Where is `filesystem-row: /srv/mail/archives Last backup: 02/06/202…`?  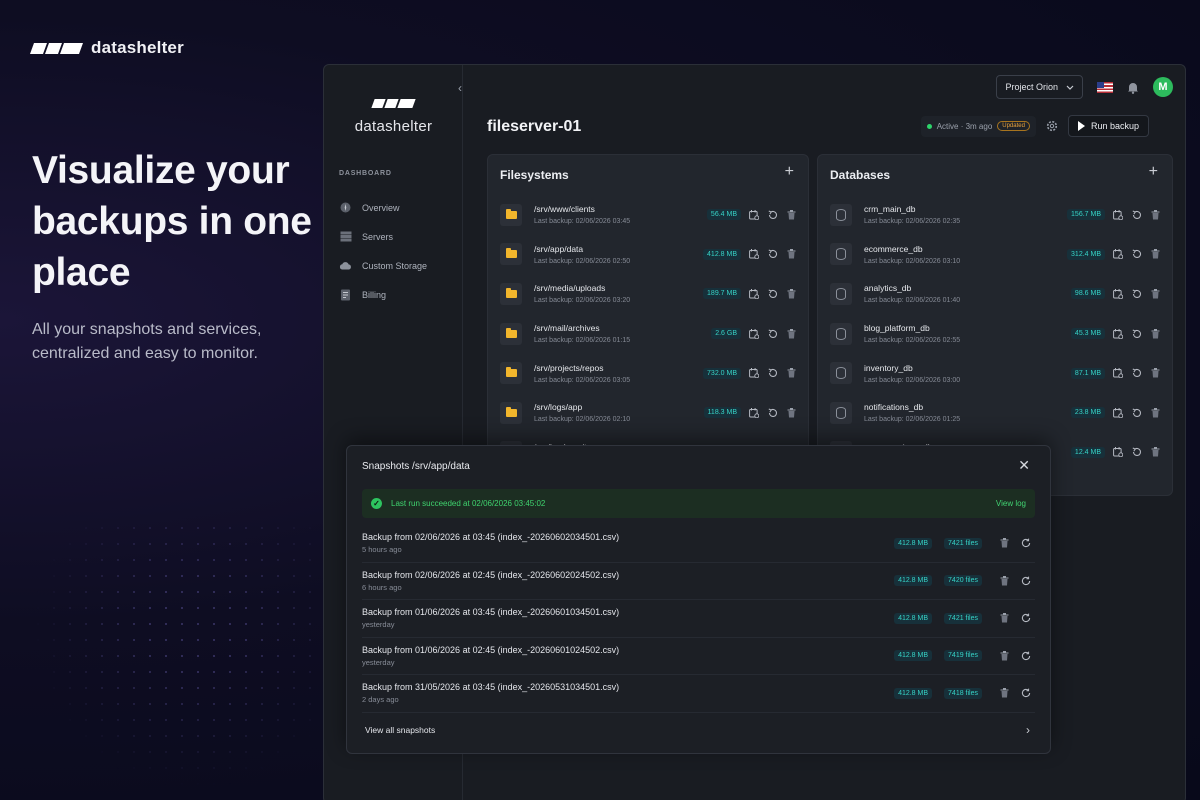
filesystem-row: /srv/mail/archives Last backup: 02/06/202… is located at coordinates (648, 334).